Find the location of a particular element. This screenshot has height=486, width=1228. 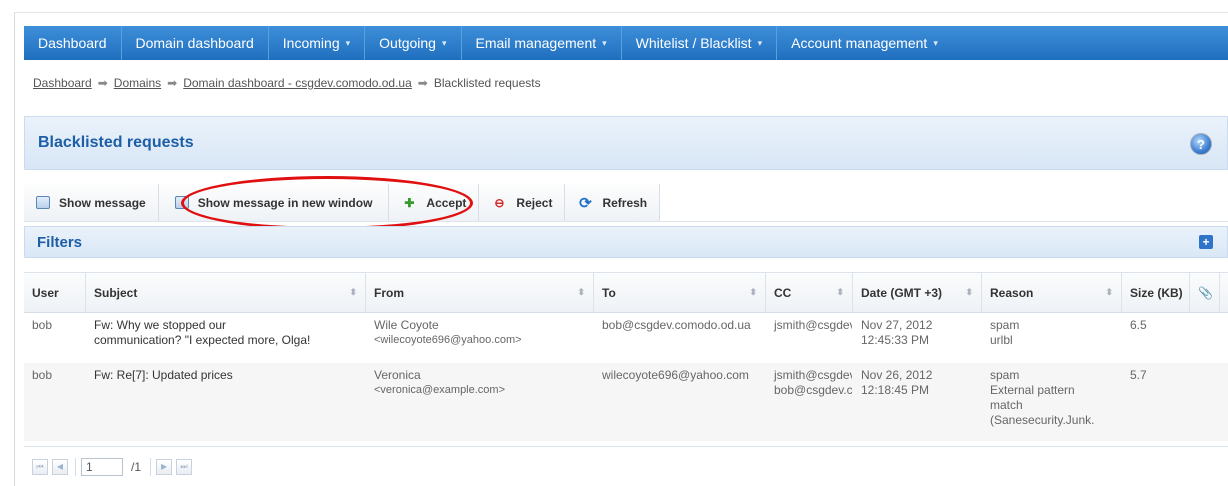

cell-date: Nov 27, 2012 12:45:33 PM is located at coordinates (917, 338).